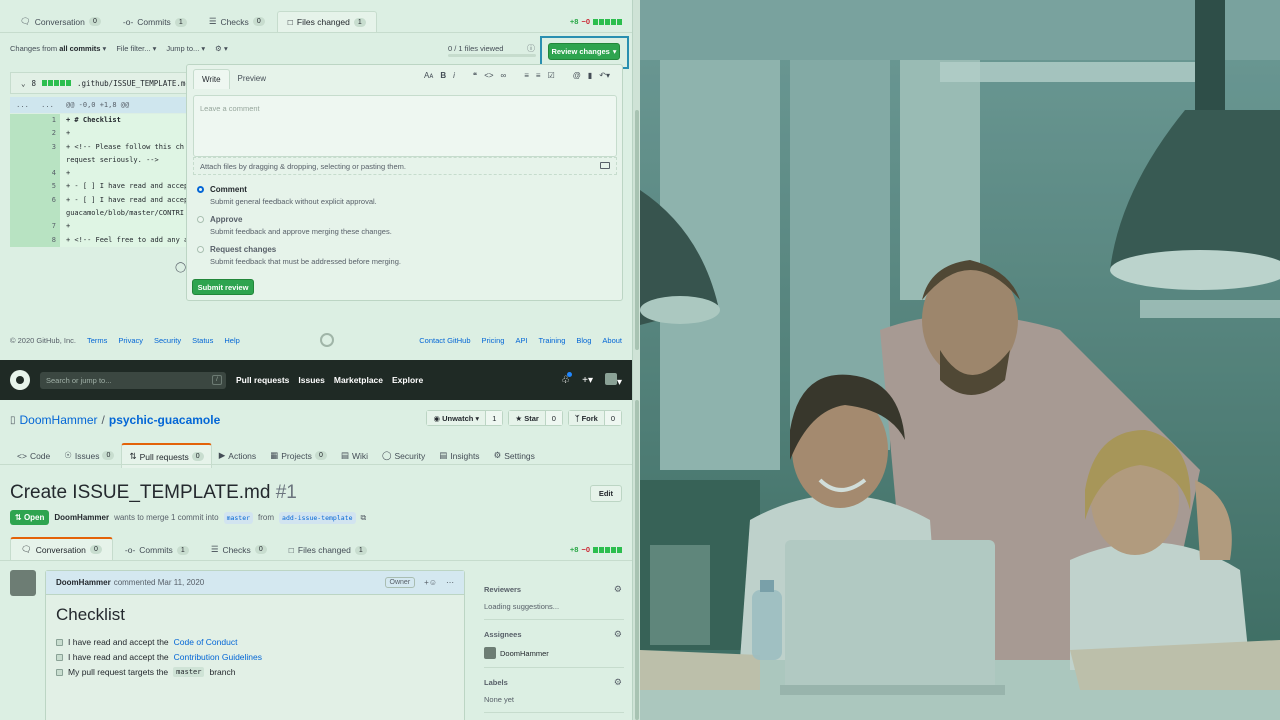 The width and height of the screenshot is (1280, 720). I want to click on diff-line: 4 +, so click(100, 174).